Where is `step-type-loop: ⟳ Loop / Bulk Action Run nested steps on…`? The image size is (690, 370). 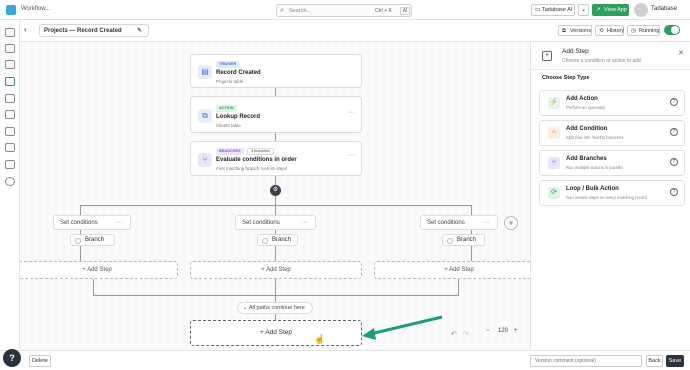 step-type-loop: ⟳ Loop / Bulk Action Run nested steps on… is located at coordinates (612, 193).